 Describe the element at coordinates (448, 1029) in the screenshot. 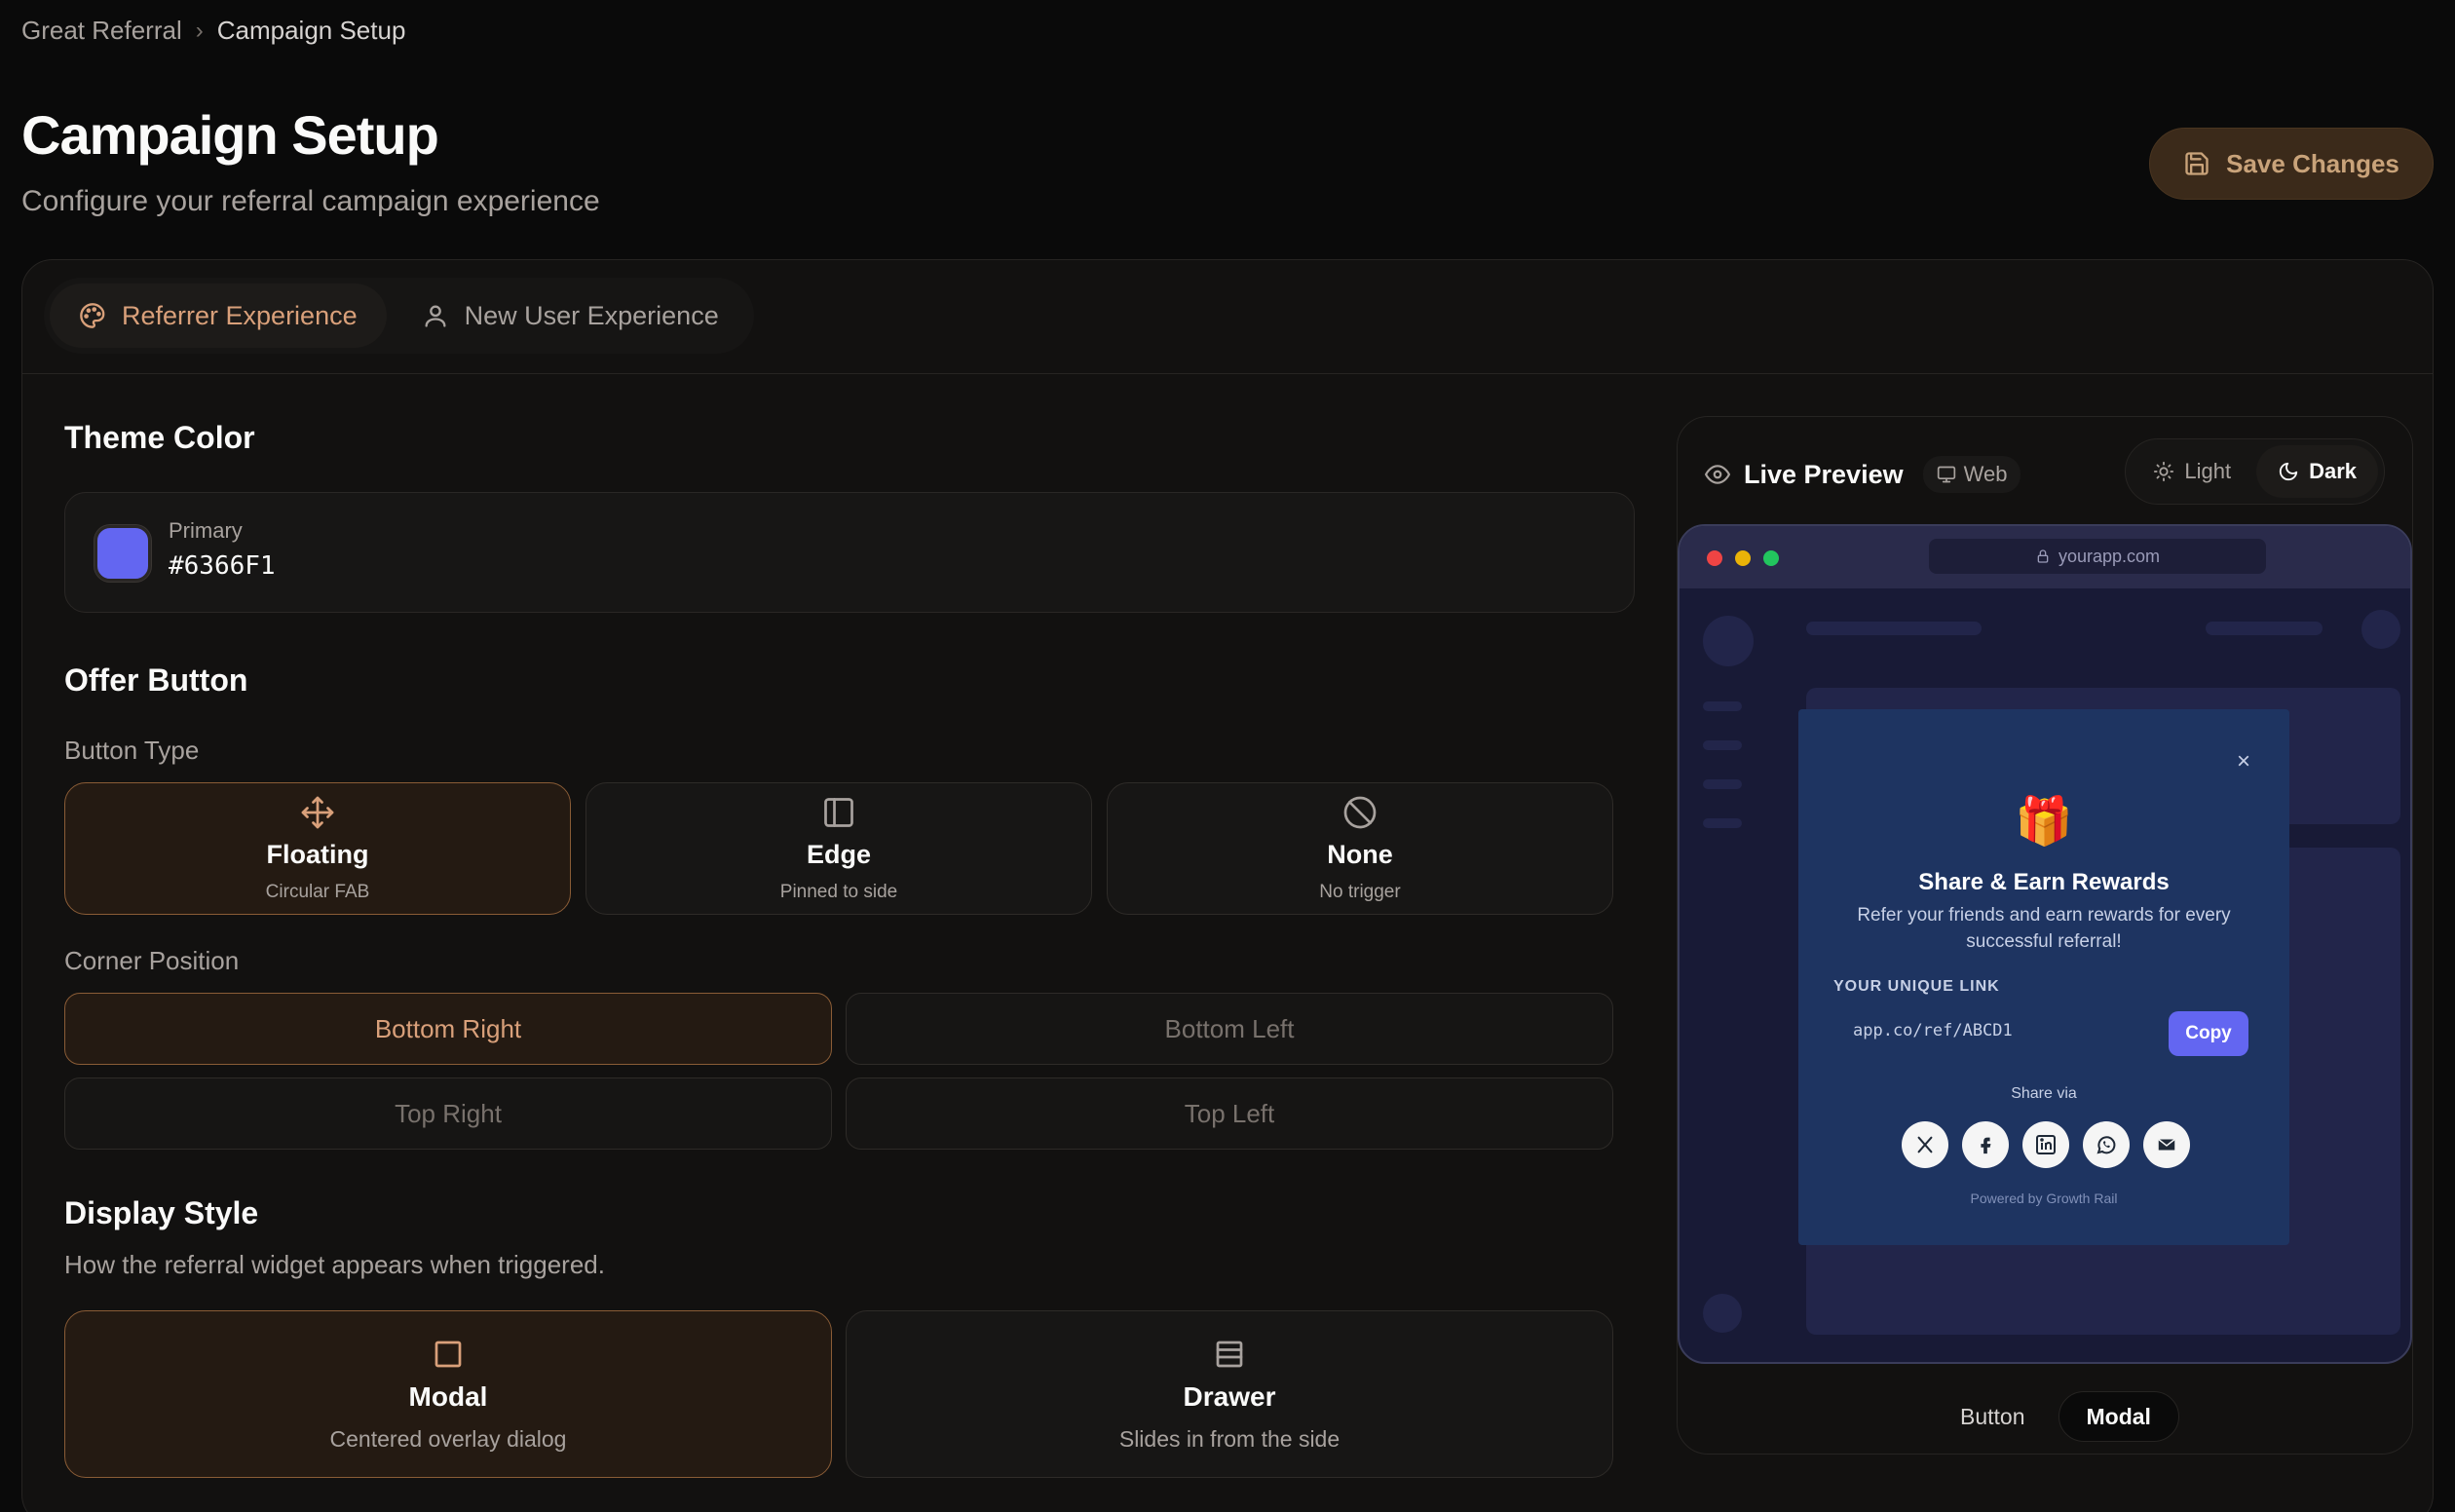

I see `corner-bottom-right: Bottom Right` at that location.